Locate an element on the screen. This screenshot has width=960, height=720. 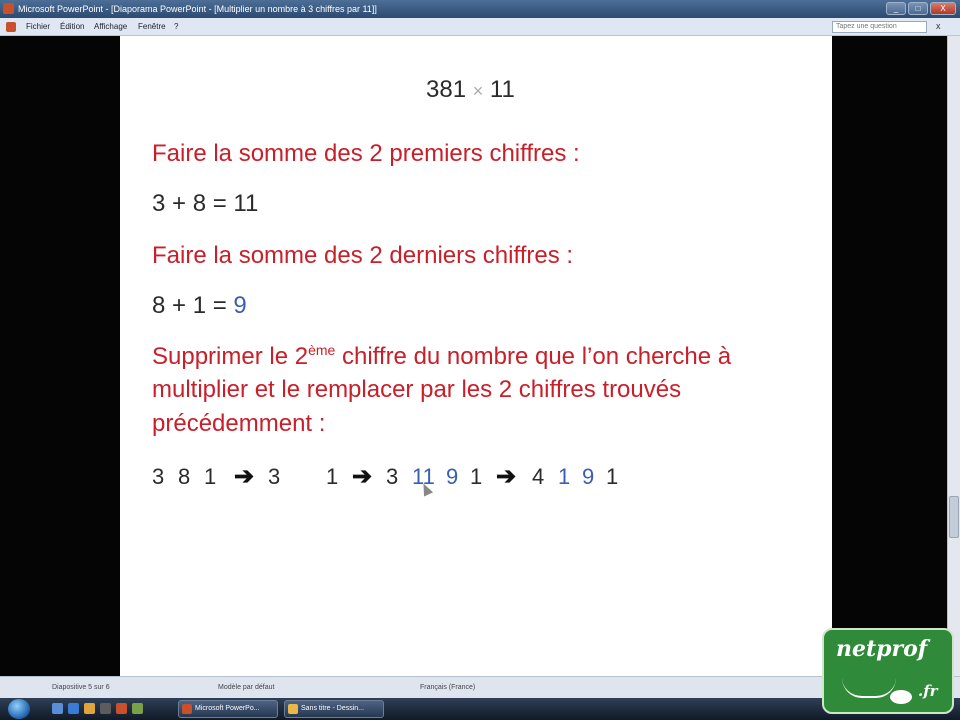
menu-bar: Fichier Édition Affichage Fenêtre ? is located at coordinates (480, 27).